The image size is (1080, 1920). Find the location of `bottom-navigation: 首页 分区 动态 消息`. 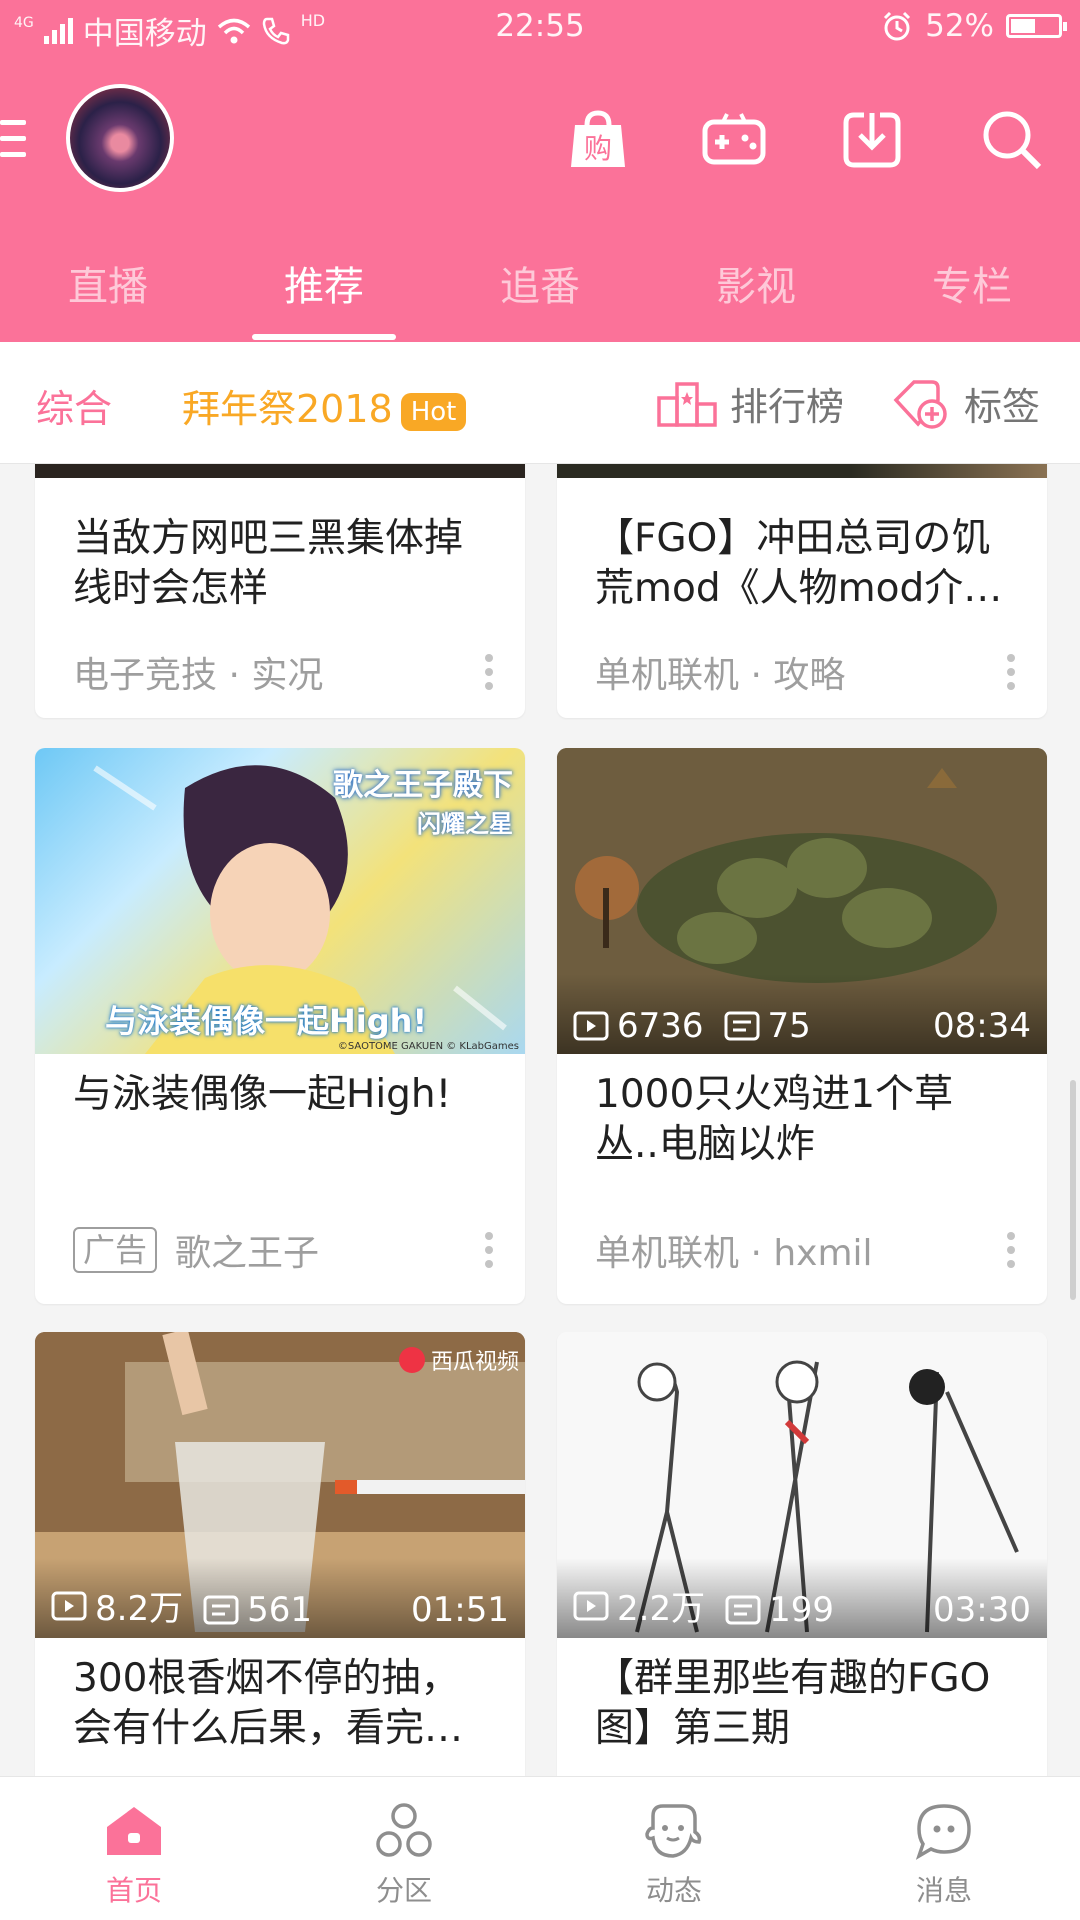

bottom-navigation: 首页 分区 动态 消息 is located at coordinates (540, 1848).